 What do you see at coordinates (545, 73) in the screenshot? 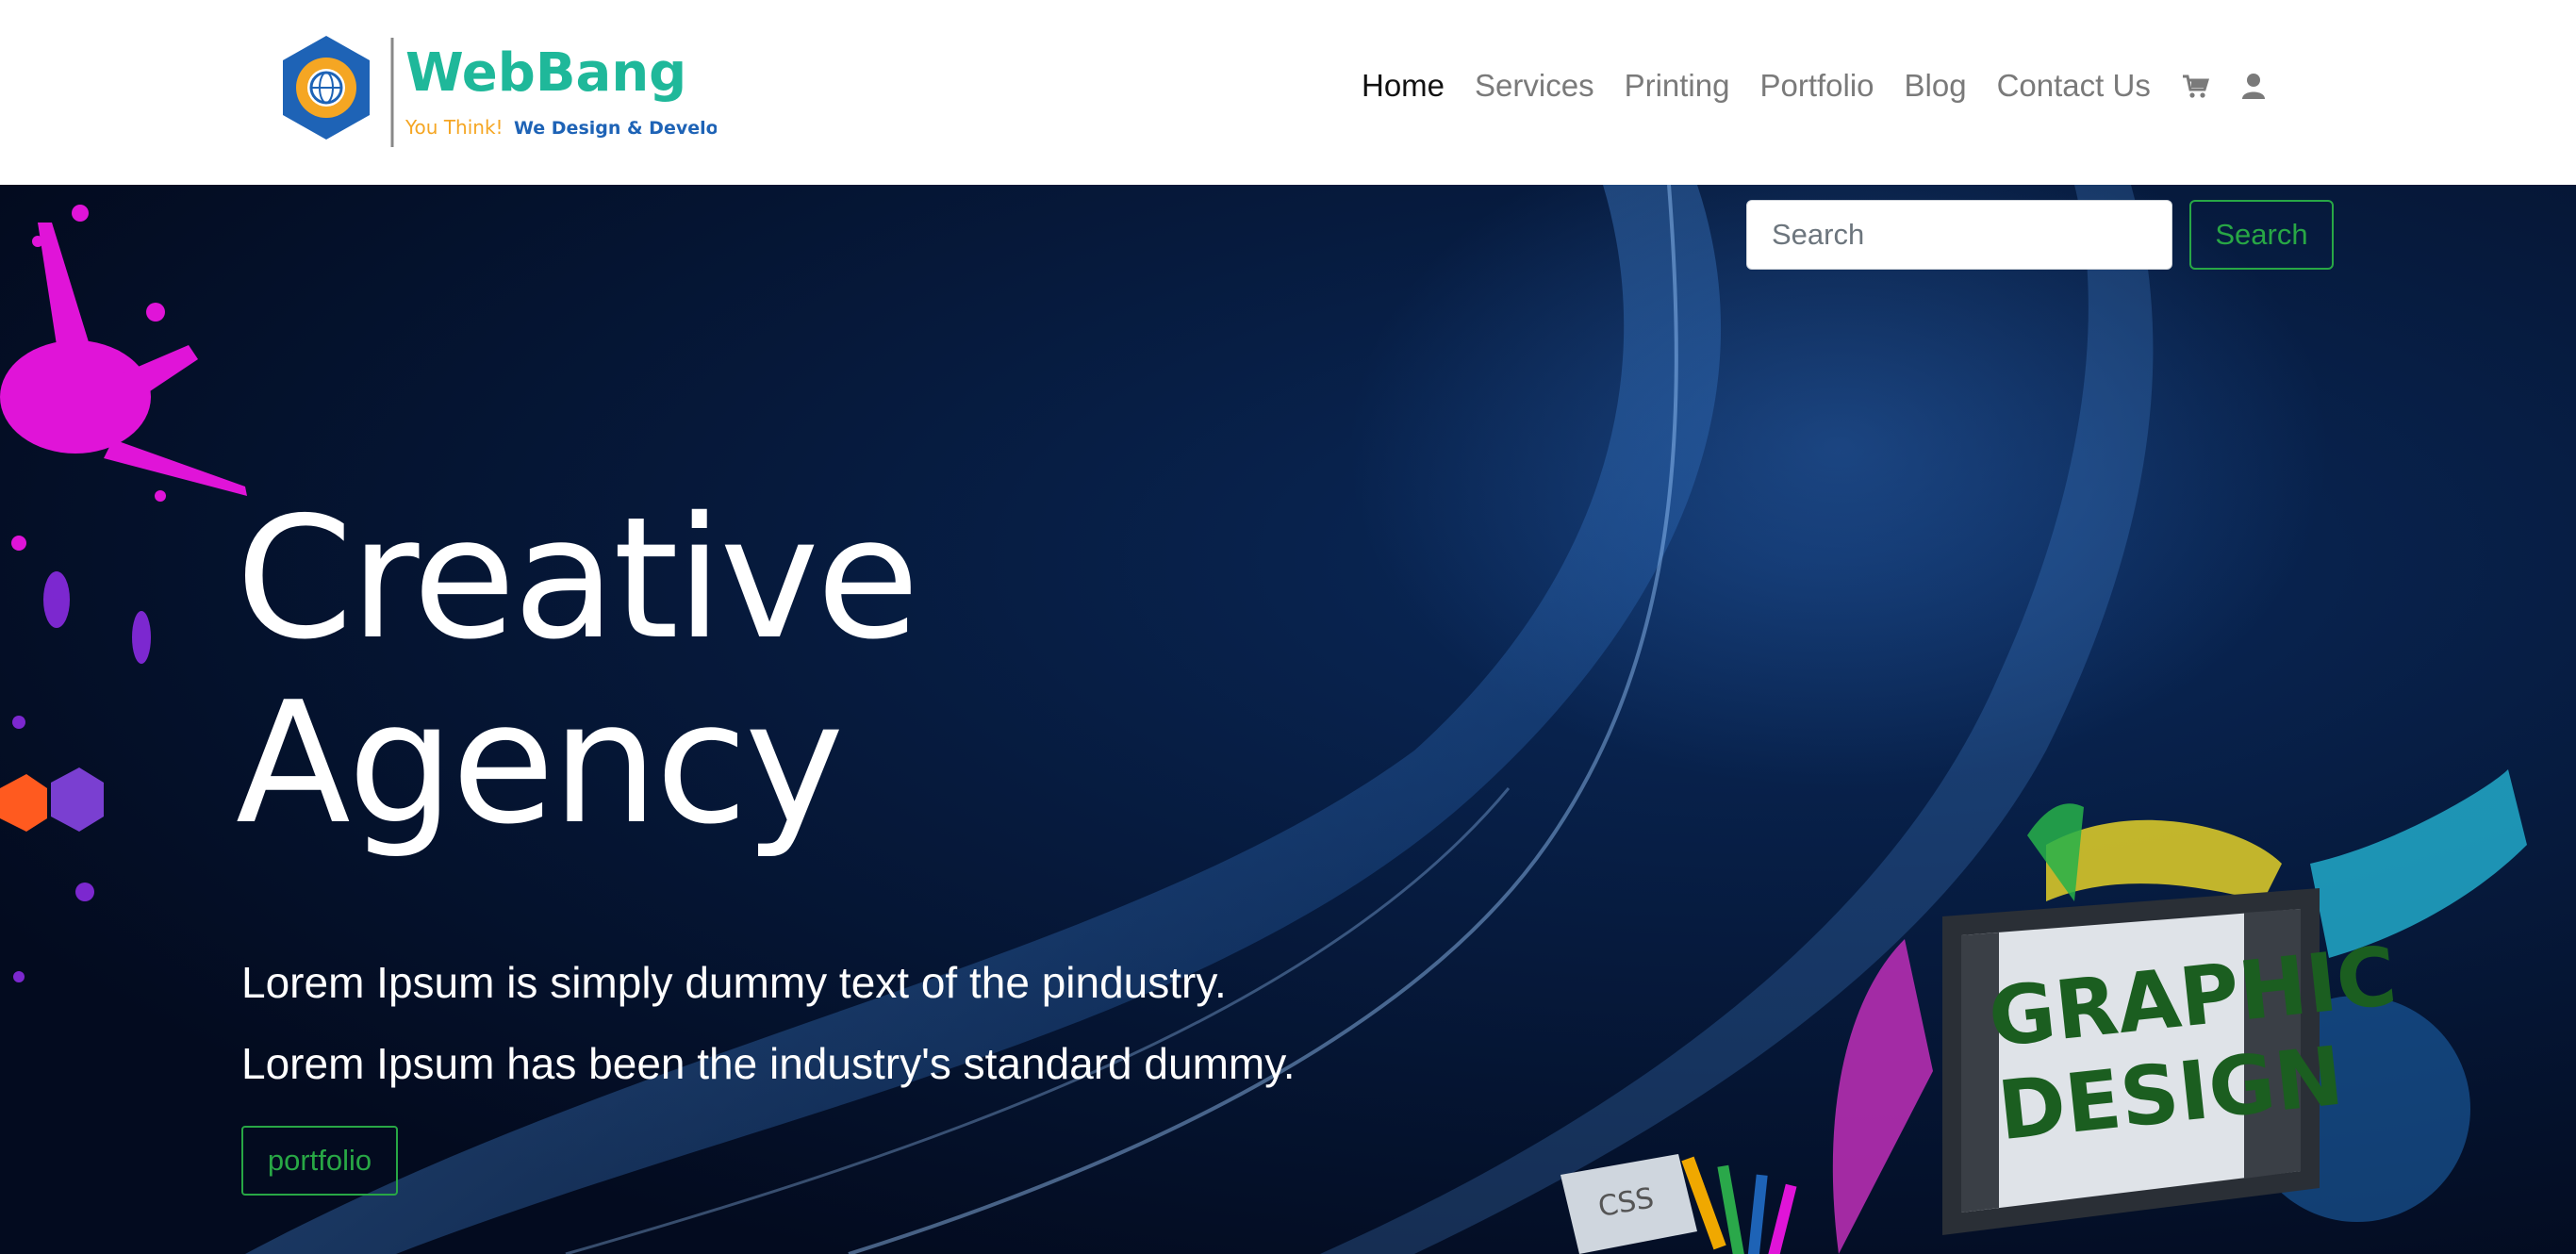
I see `brand-name: WebBang` at bounding box center [545, 73].